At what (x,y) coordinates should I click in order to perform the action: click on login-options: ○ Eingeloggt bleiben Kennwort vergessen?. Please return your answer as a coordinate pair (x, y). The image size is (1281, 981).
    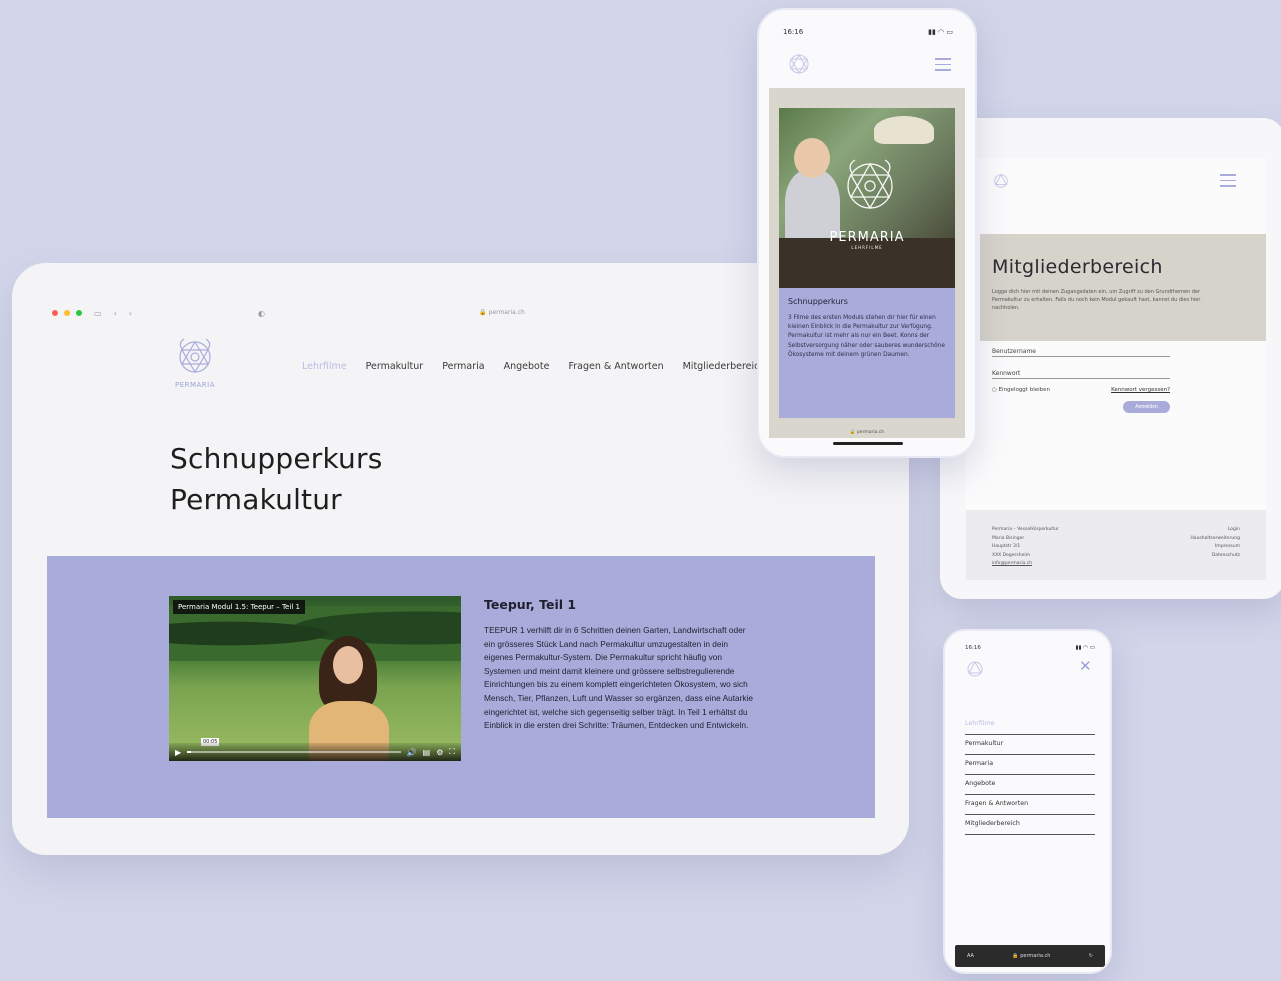
    Looking at the image, I should click on (1081, 390).